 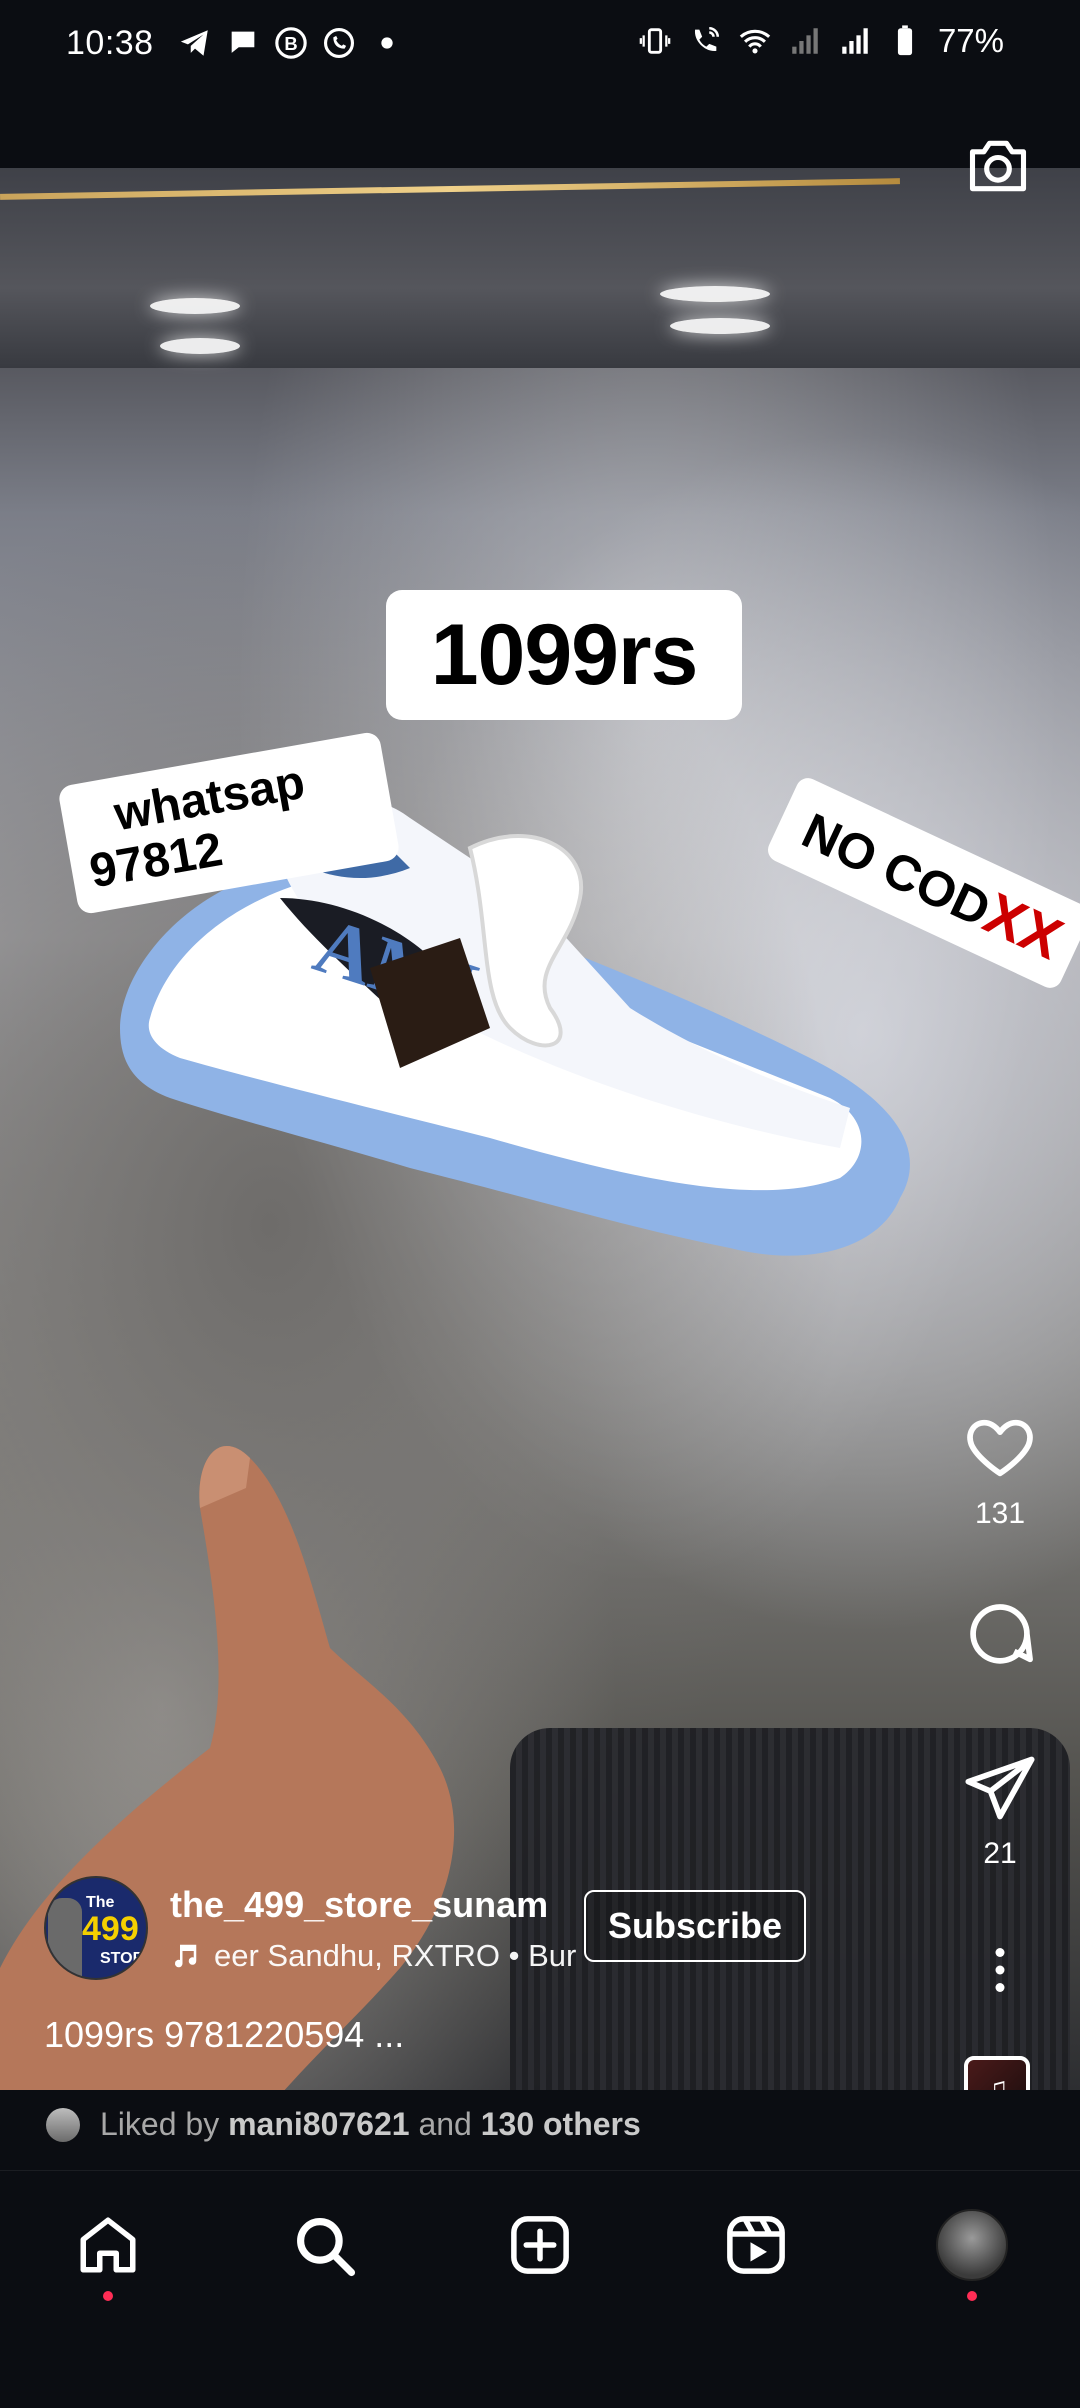 I want to click on avatar-person, so click(x=65, y=1938).